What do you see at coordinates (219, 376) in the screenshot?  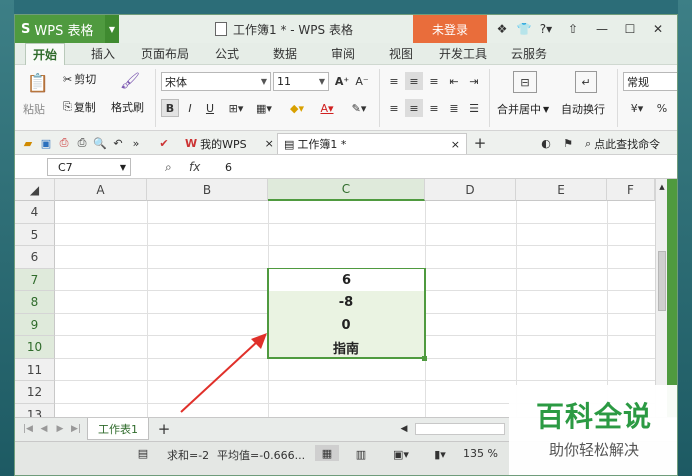 I see `arrow-shaft` at bounding box center [219, 376].